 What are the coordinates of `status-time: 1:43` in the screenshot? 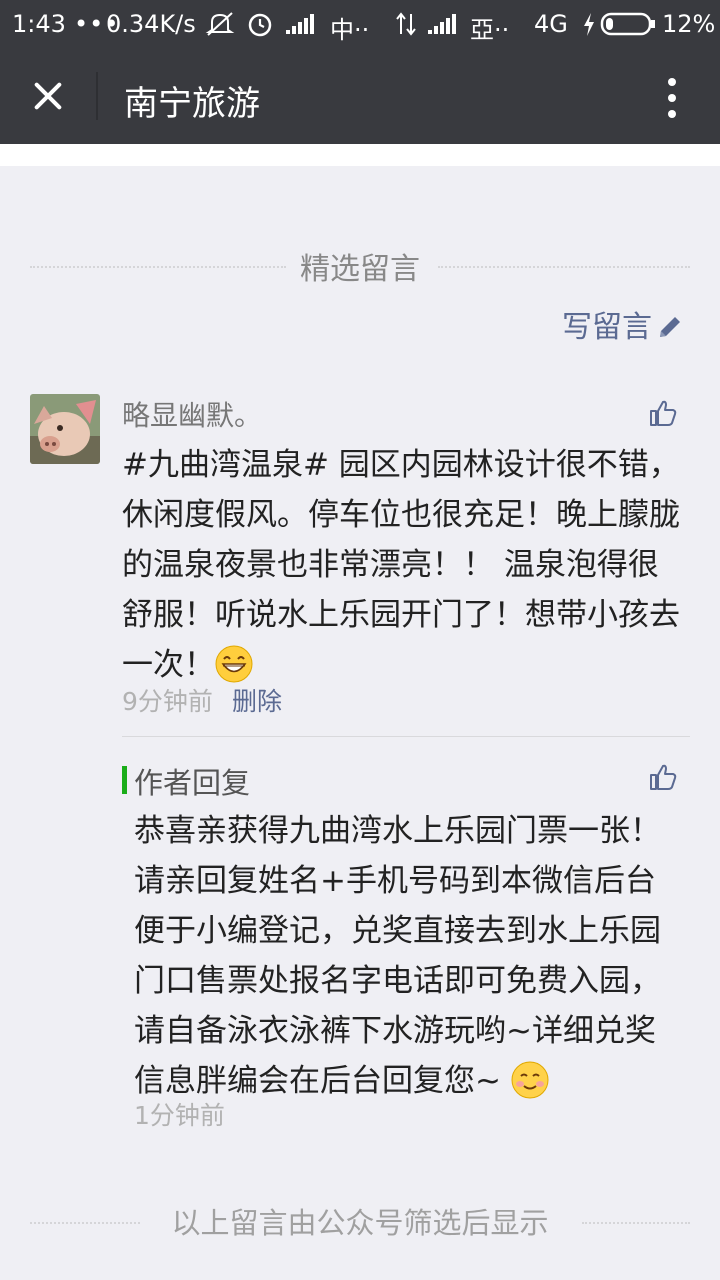 It's located at (39, 24).